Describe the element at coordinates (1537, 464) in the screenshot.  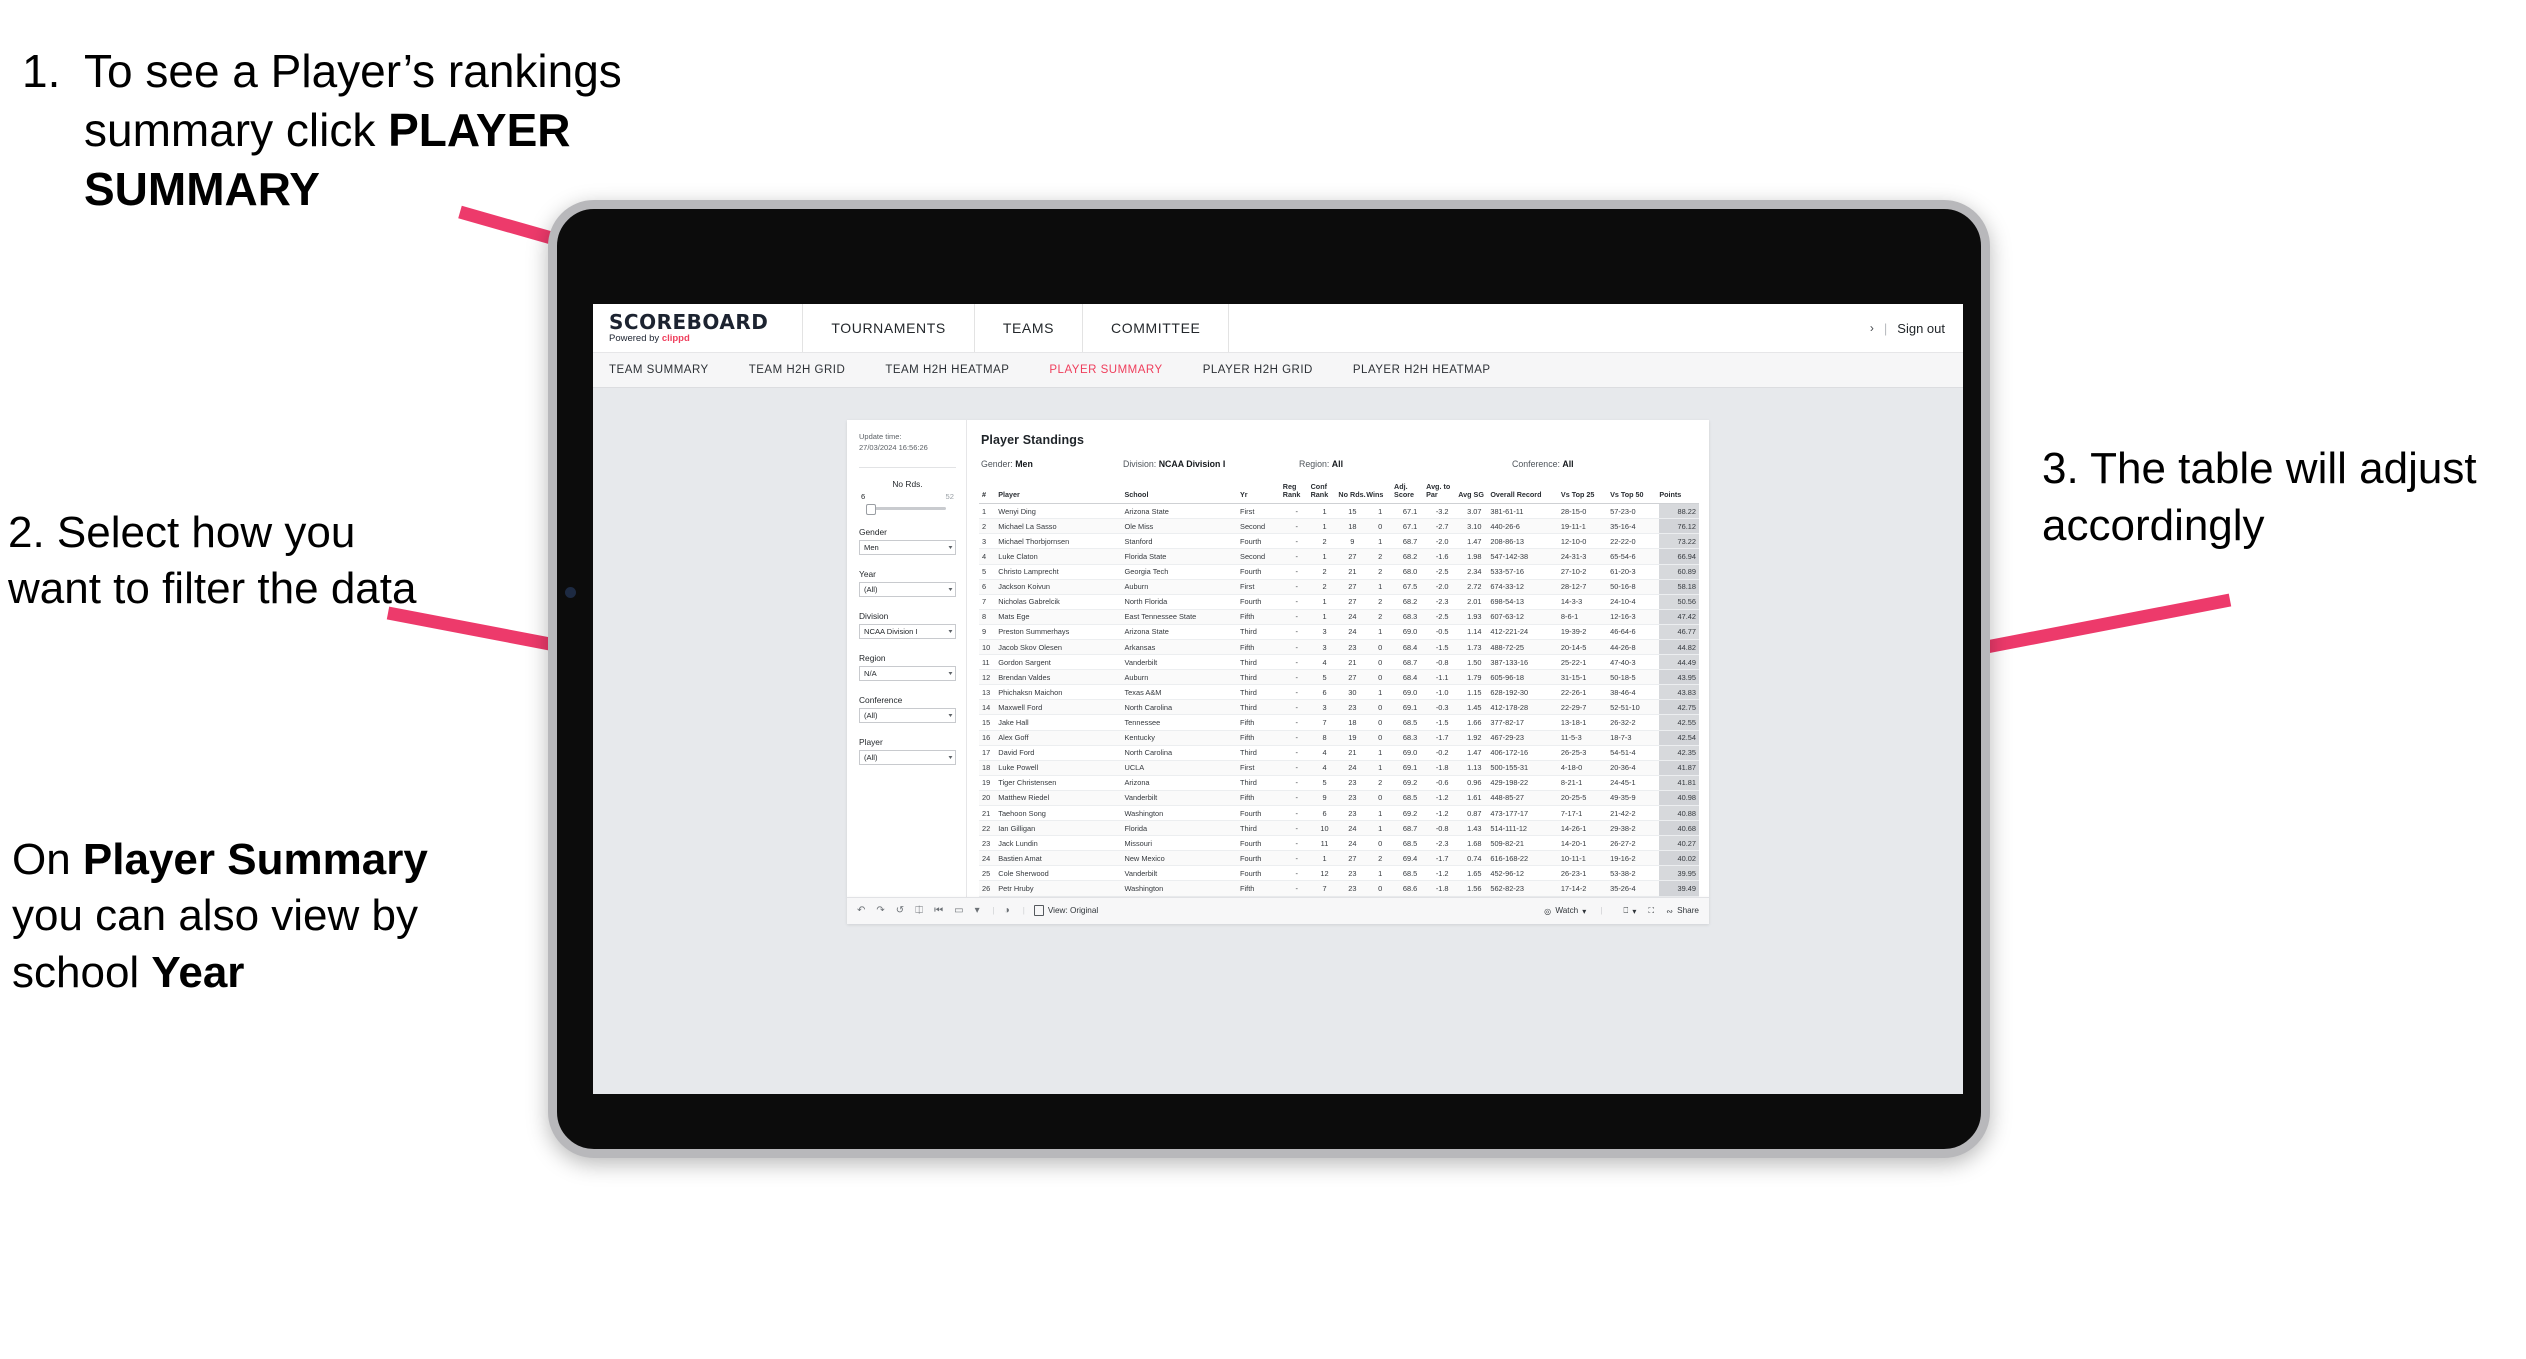
I see `summary-conference-label: Conference:` at that location.